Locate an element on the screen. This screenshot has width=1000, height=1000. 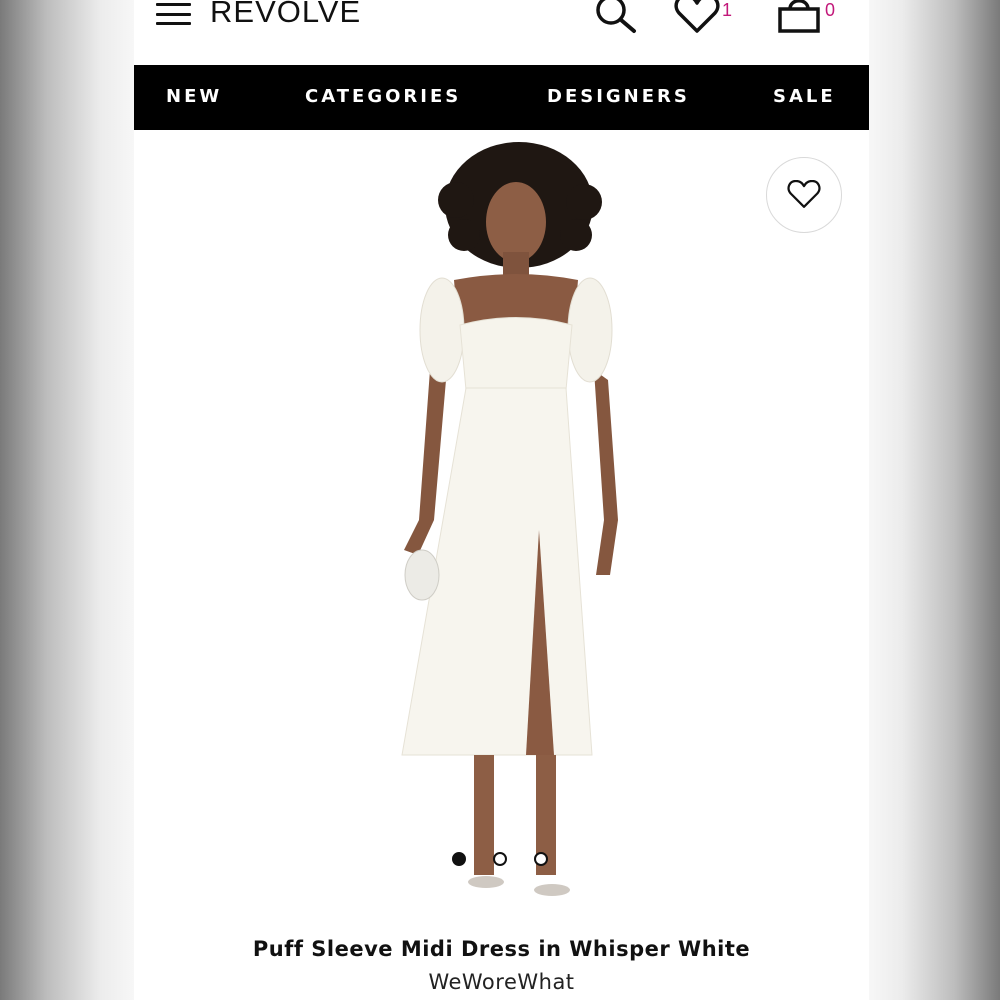
nav-item-new: NEW is located at coordinates (194, 96).